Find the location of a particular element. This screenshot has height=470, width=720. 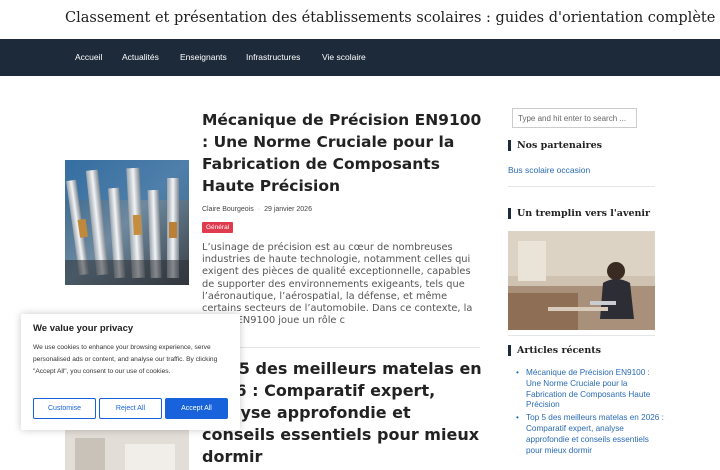

post-meta: Claire Bourgeois · 29 janvier 2026 is located at coordinates (257, 209).